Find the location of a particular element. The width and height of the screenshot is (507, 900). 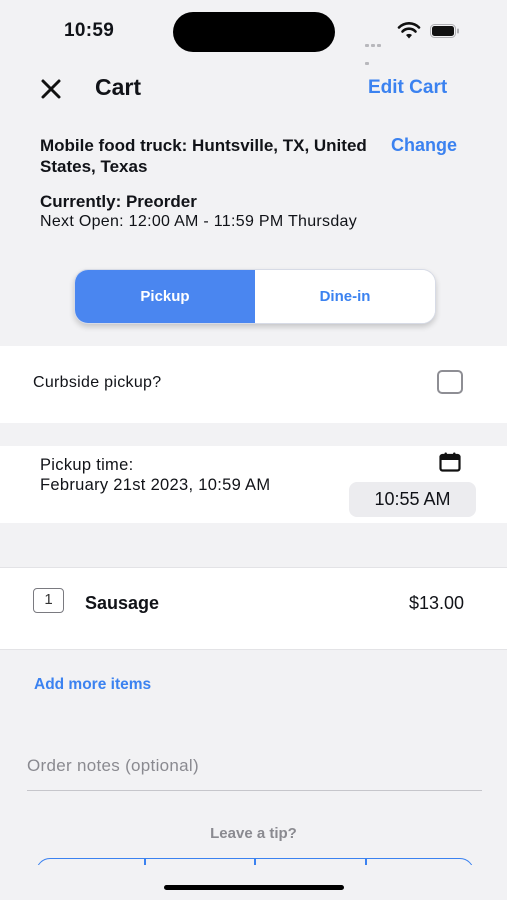

scroll-fade is located at coordinates (253, 882).